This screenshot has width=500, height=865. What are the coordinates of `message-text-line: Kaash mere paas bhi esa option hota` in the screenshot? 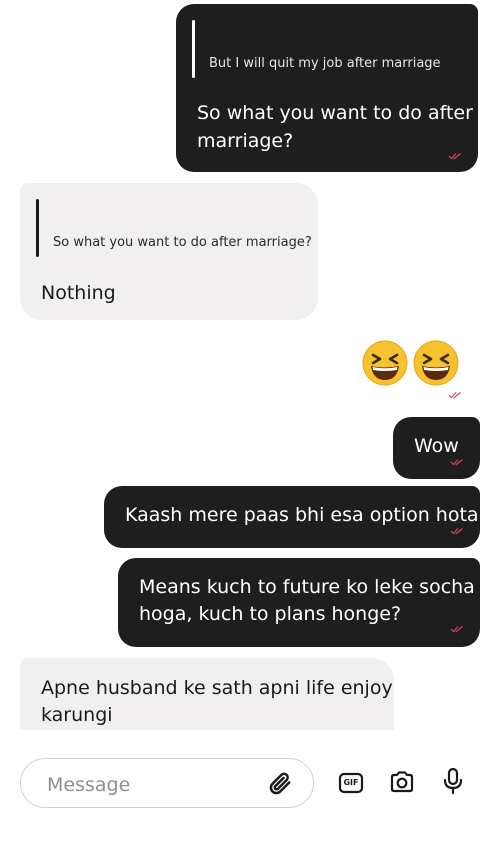 It's located at (302, 515).